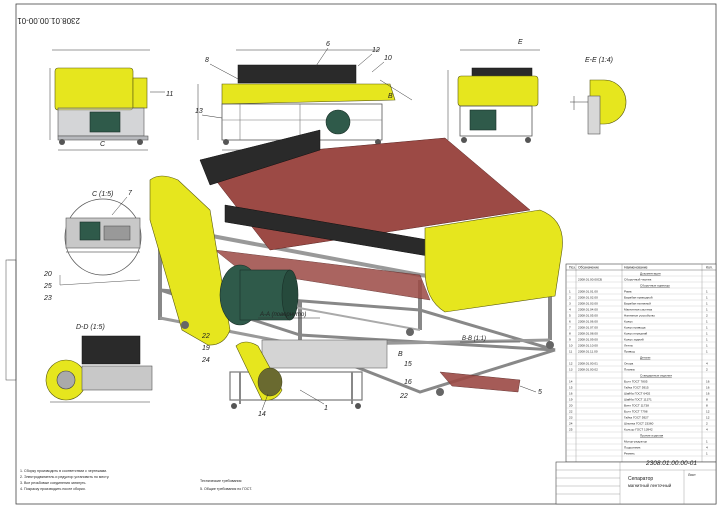 Image resolution: width=720 pixels, height=508 pixels. Describe the element at coordinates (638, 279) in the screenshot. I see `spec-cell: Сборочный чертеж` at that location.